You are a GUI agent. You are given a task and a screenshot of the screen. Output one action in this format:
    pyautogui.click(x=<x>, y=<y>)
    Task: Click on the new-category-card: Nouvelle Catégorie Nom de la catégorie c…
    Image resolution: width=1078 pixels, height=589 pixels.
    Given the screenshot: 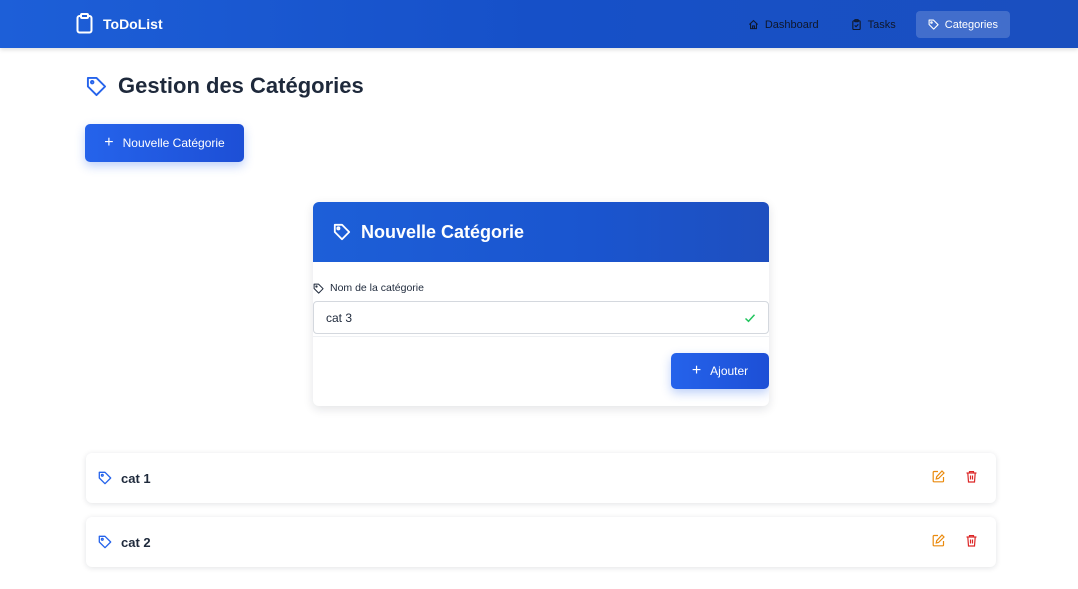 What is the action you would take?
    pyautogui.click(x=541, y=304)
    